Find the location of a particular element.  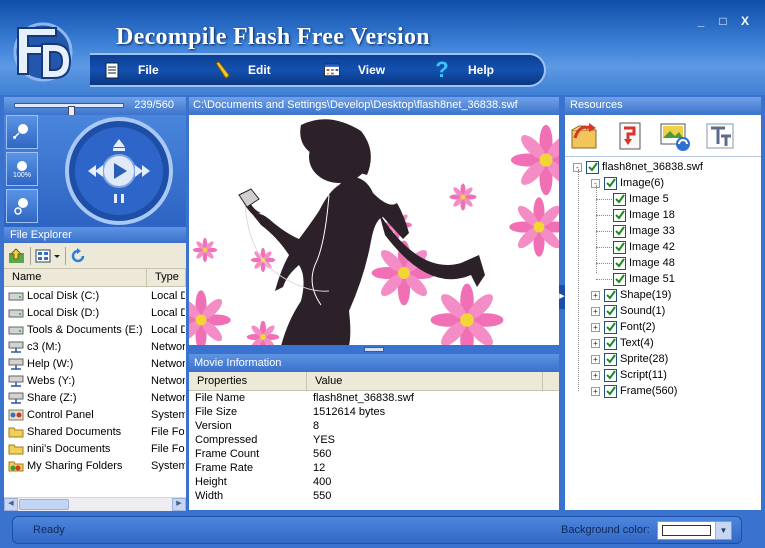

tree-group: + Shape(19) is located at coordinates (631, 295).